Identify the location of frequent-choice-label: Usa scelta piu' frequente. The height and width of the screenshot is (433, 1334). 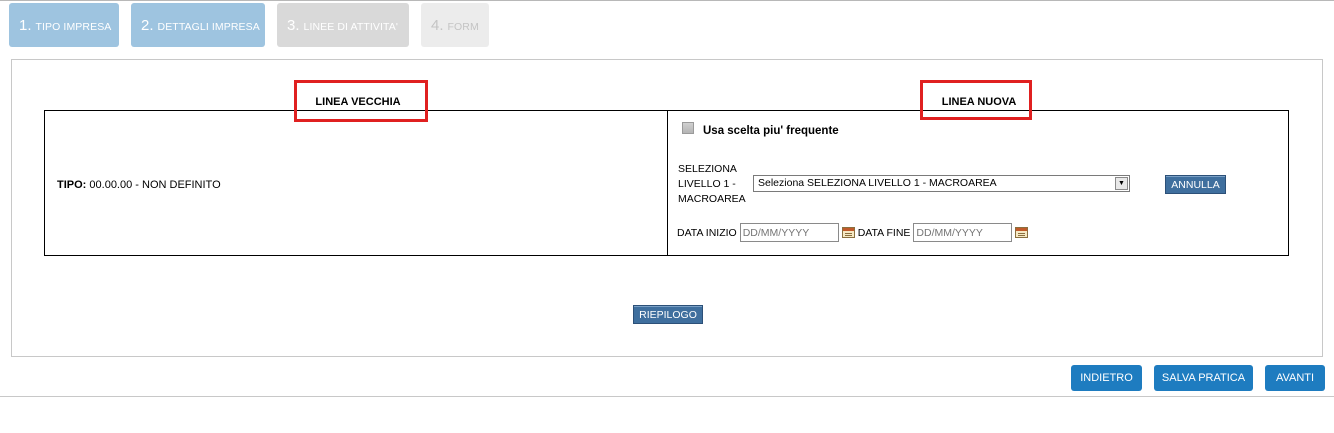
(771, 131).